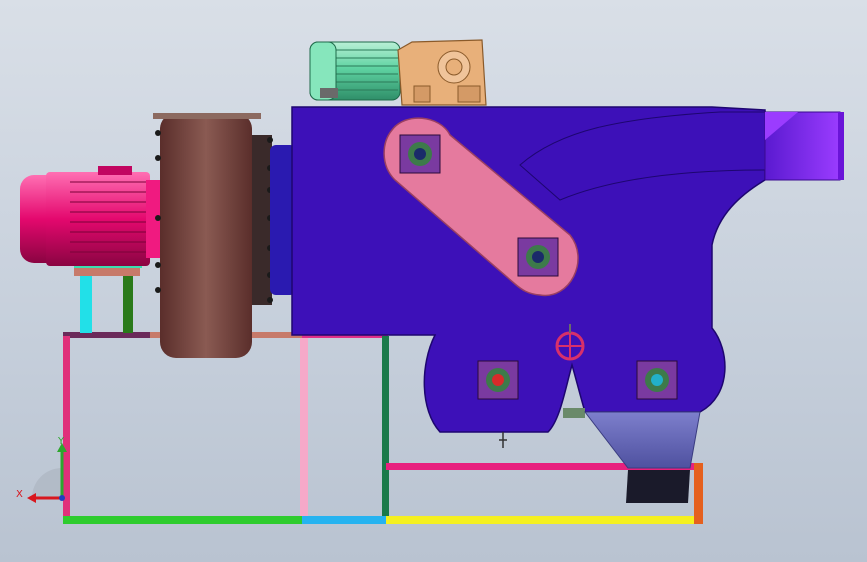 The height and width of the screenshot is (562, 867). I want to click on motor-stand-leg-rear, so click(128, 304).